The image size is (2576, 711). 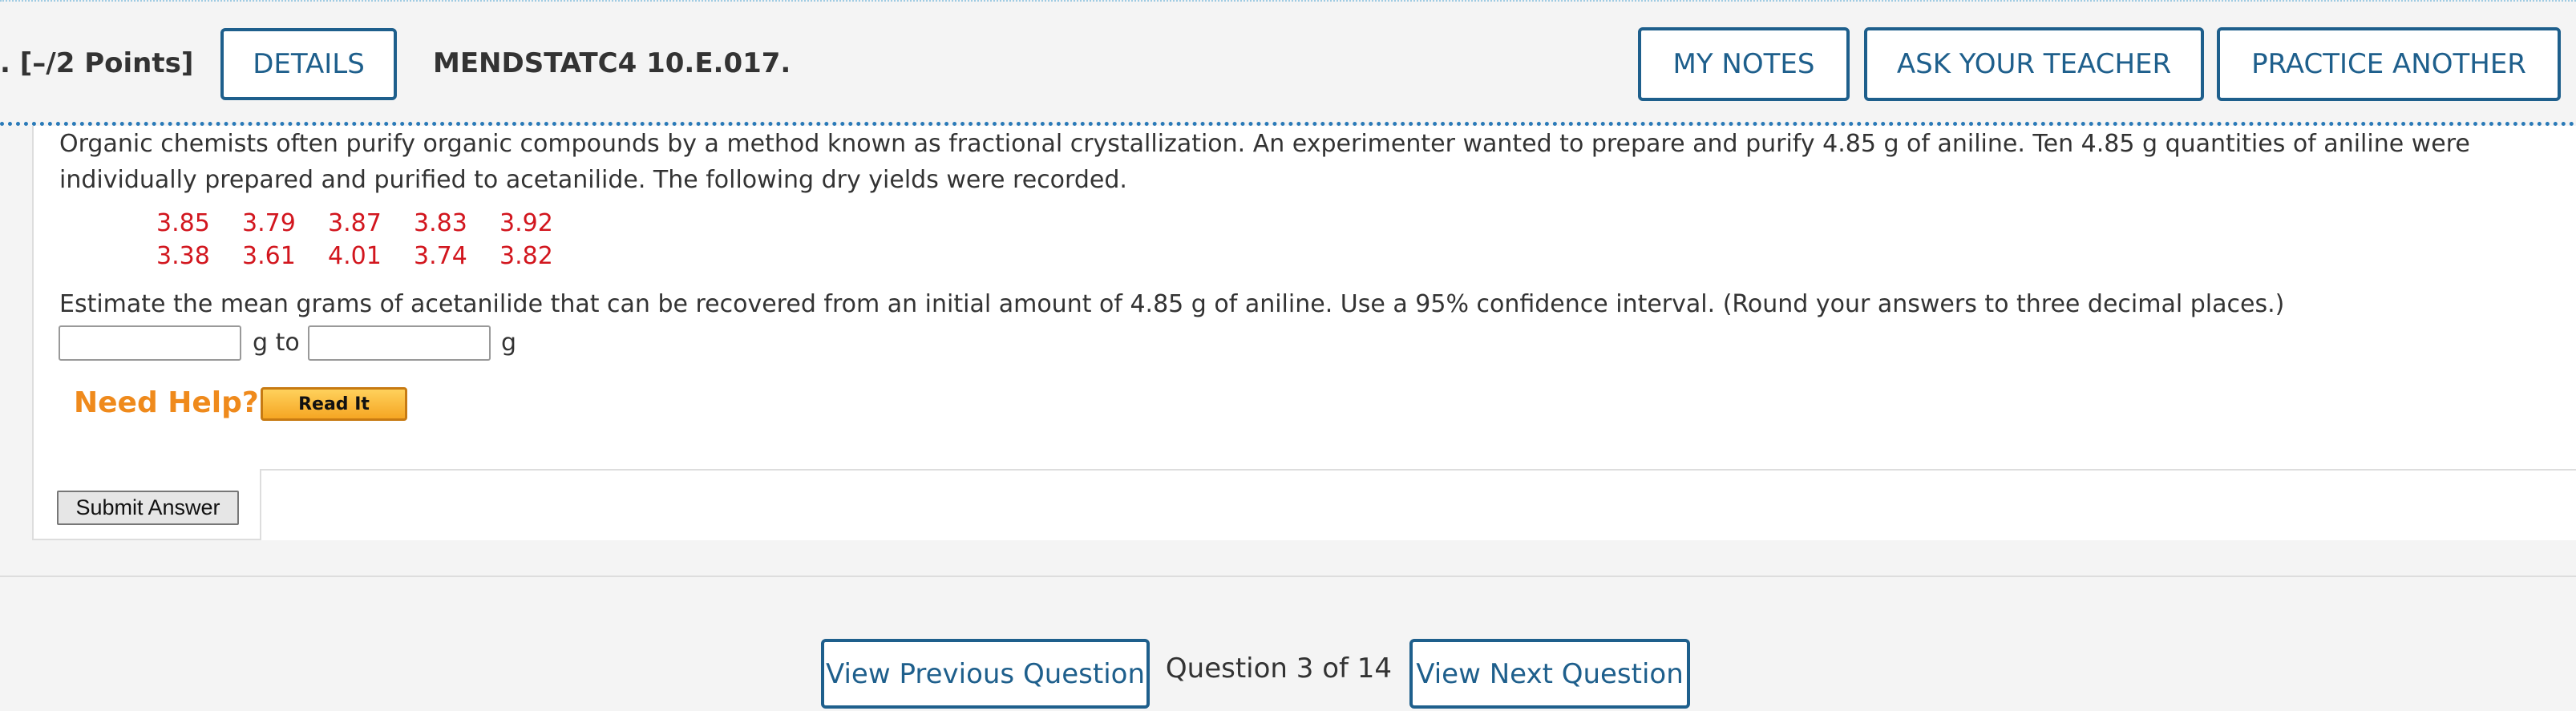 I want to click on practice-another-button: PRACTICE ANOTHER, so click(x=2389, y=64).